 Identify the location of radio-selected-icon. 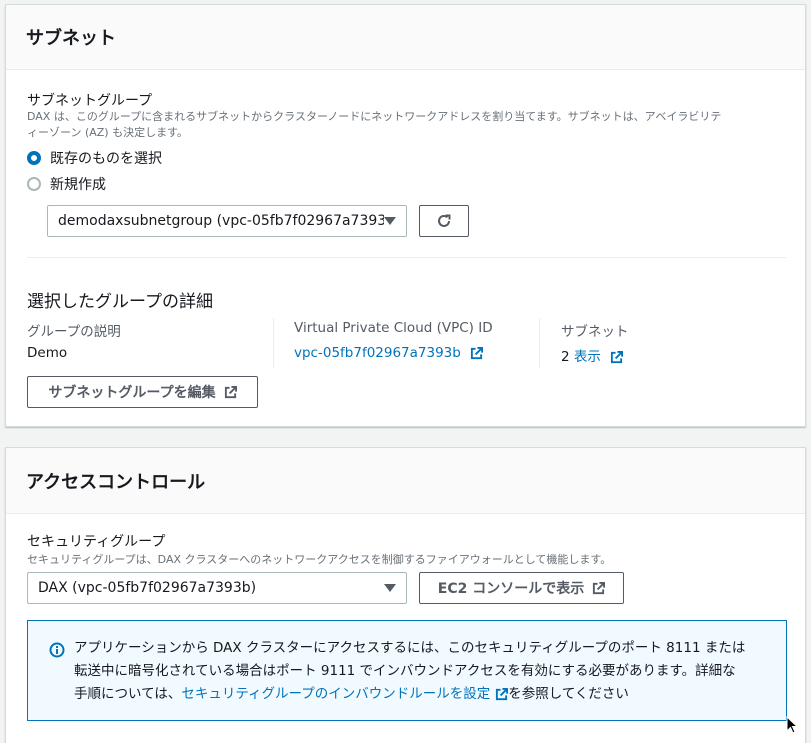
(34, 158).